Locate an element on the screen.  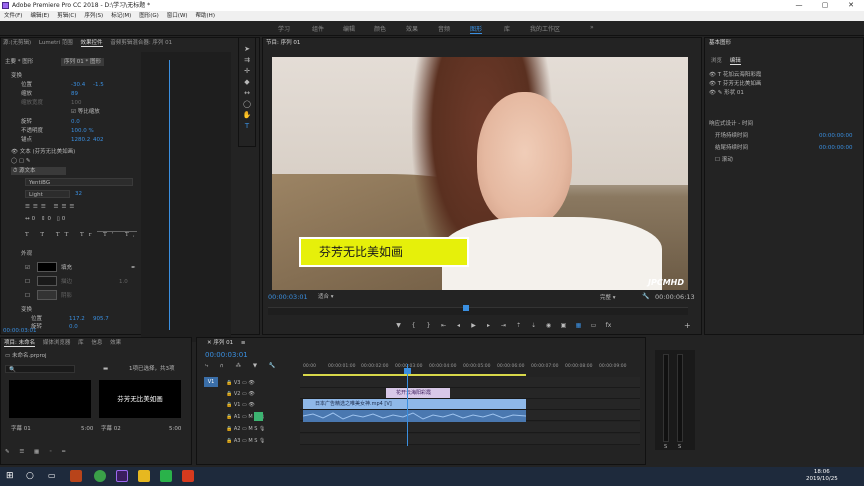
layer-item: 👁 T 芬芳无比美如画 is located at coordinates (735, 84).